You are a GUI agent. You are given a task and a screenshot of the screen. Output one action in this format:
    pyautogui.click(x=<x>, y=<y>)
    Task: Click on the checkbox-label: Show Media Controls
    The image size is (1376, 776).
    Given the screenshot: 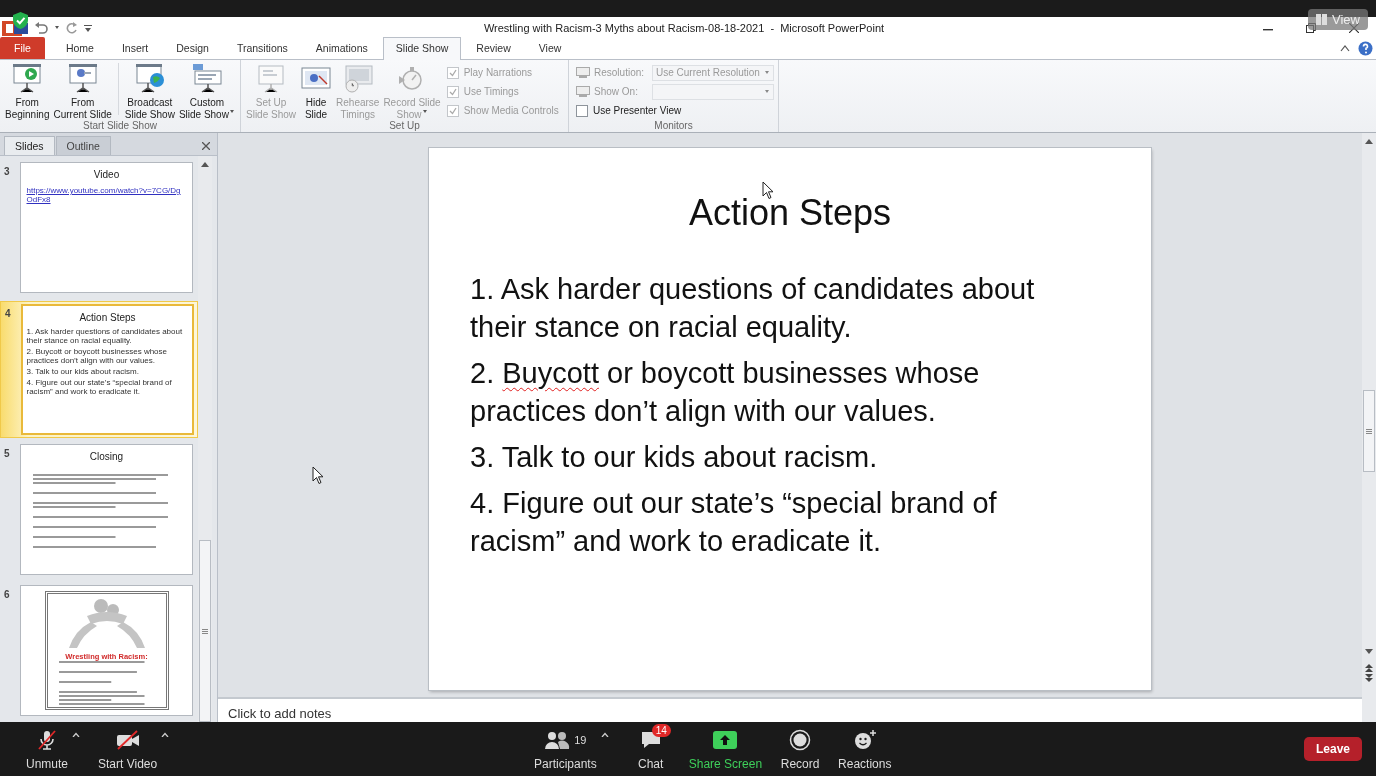 What is the action you would take?
    pyautogui.click(x=511, y=110)
    